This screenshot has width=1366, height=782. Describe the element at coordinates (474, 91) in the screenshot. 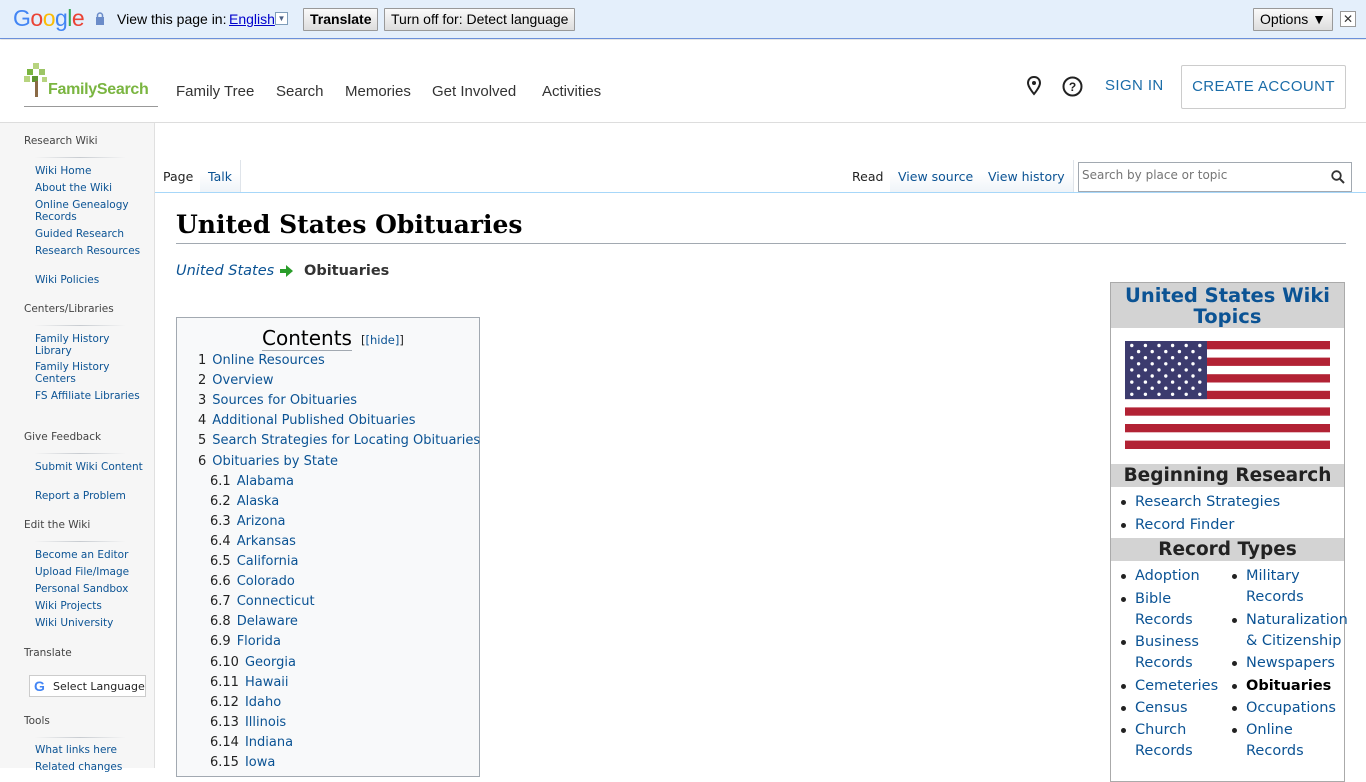

I see `nav-get-involved: Get Involved` at that location.